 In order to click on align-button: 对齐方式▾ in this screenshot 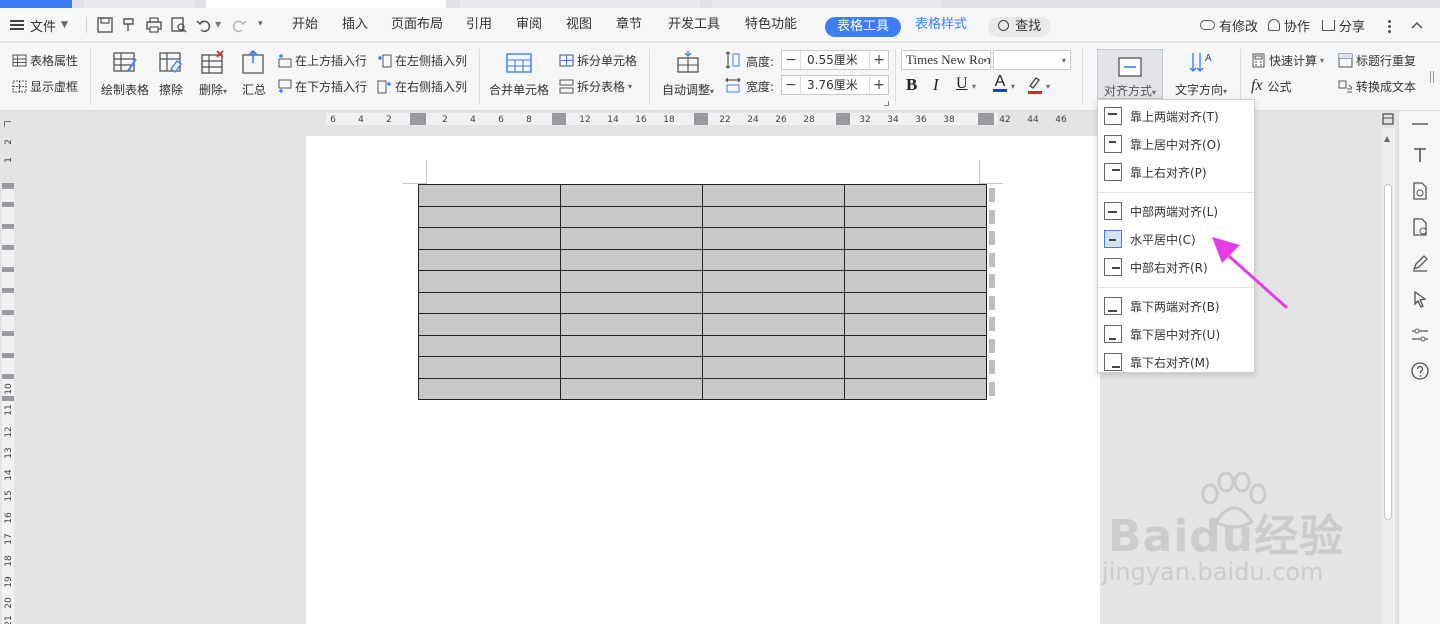, I will do `click(1130, 74)`.